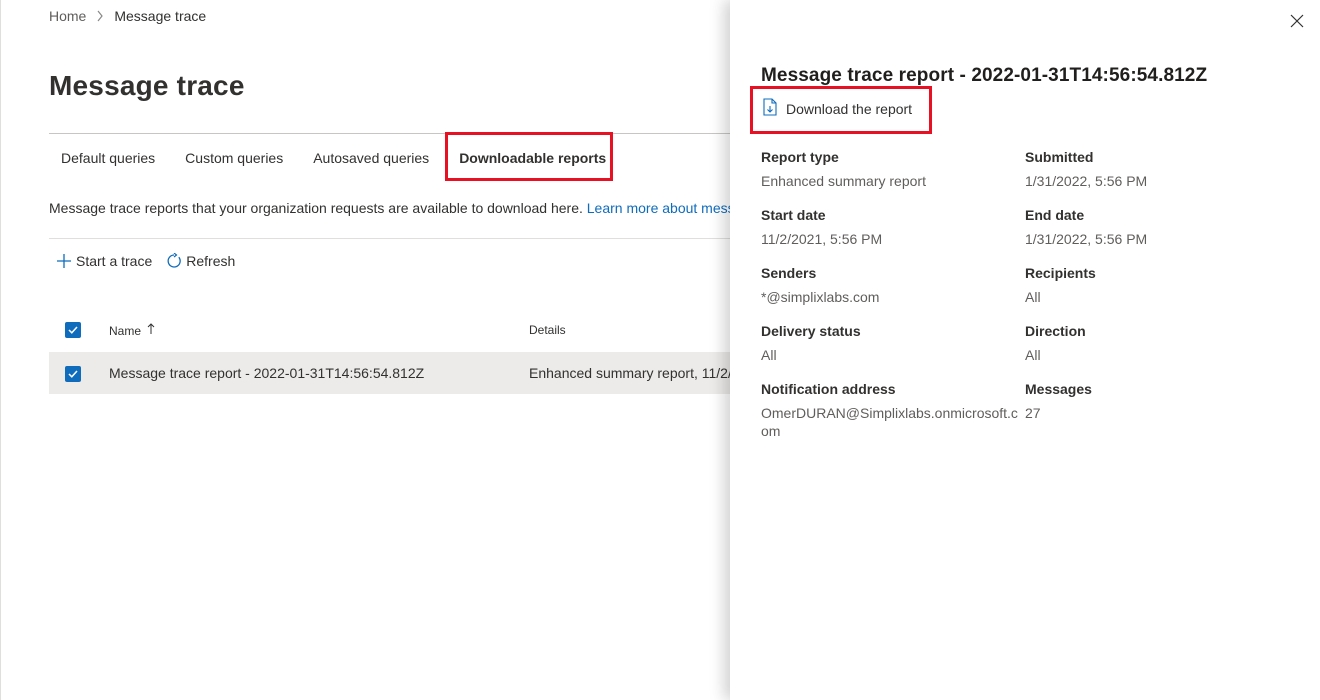 This screenshot has width=1320, height=700. What do you see at coordinates (211, 261) in the screenshot?
I see `refresh-label: Refresh` at bounding box center [211, 261].